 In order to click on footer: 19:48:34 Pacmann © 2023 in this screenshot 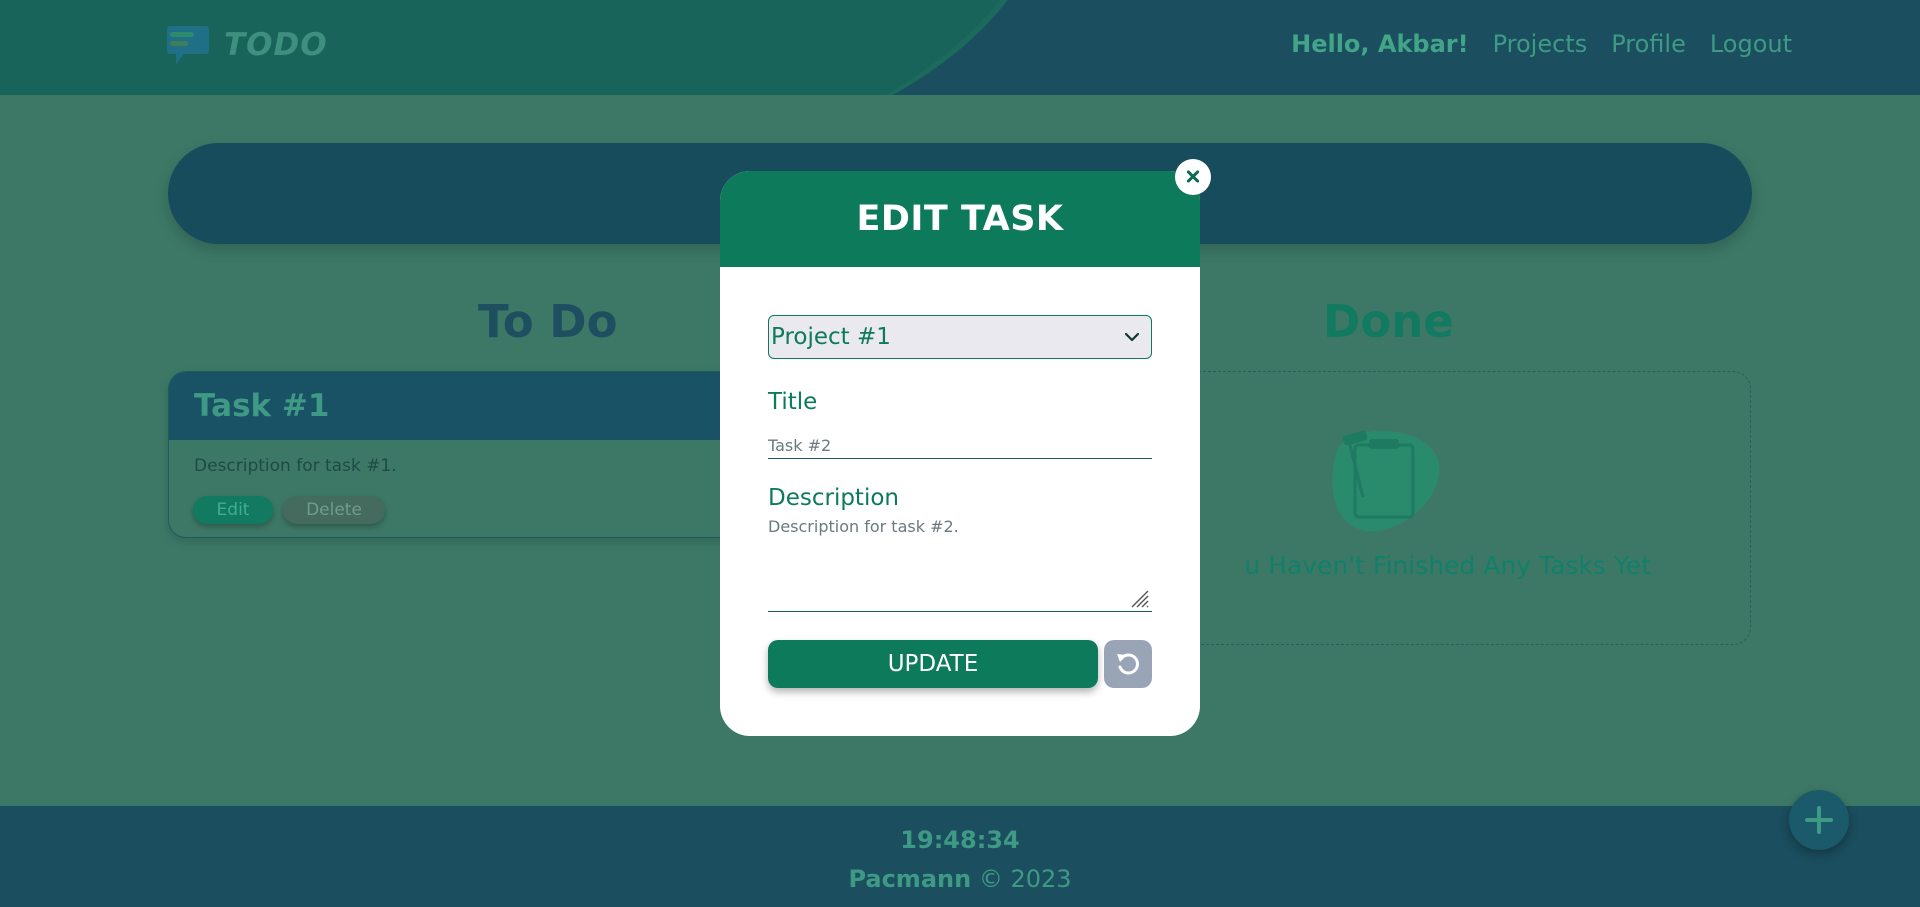, I will do `click(960, 856)`.